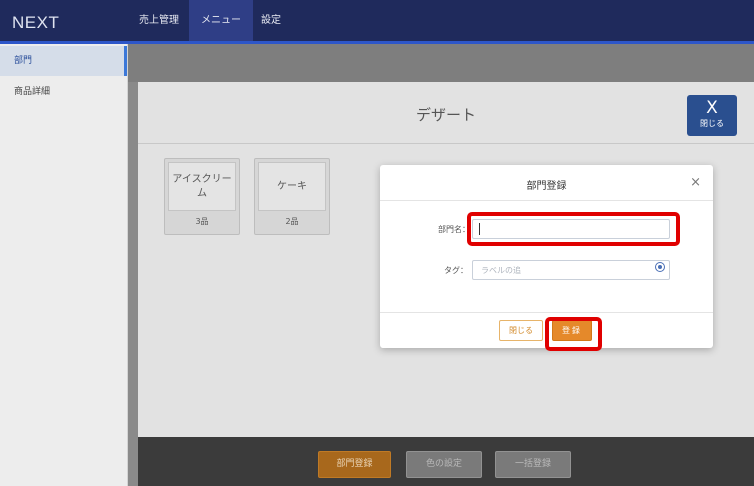 The width and height of the screenshot is (754, 486). I want to click on color-settings-button: 色の設定, so click(444, 464).